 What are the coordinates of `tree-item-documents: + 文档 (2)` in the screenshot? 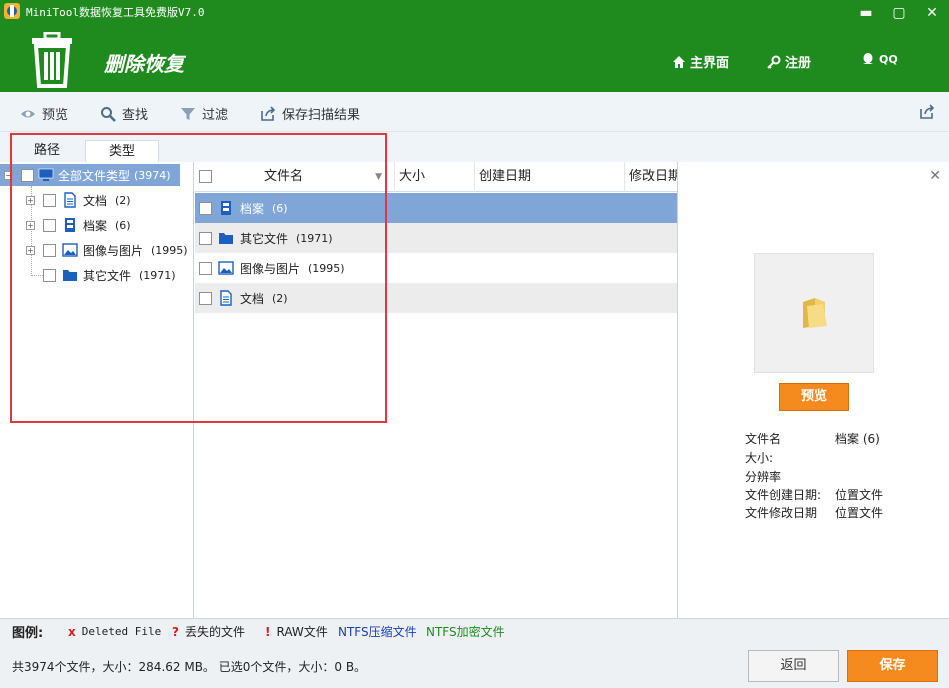 It's located at (65, 200).